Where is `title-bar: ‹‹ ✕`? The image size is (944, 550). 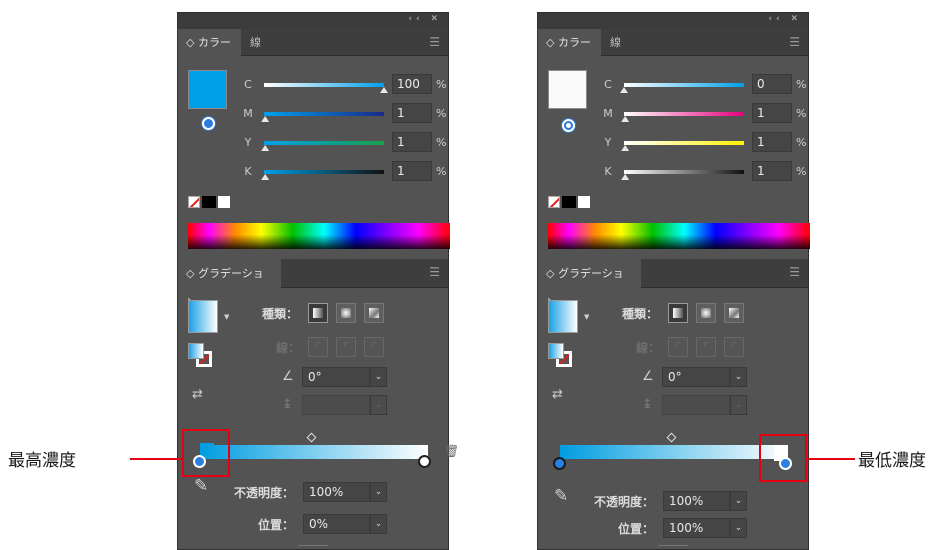 title-bar: ‹‹ ✕ is located at coordinates (673, 21).